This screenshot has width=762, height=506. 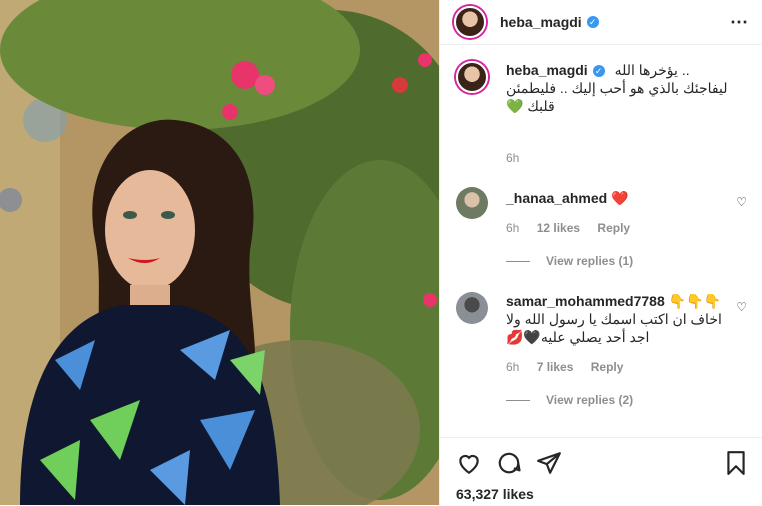 What do you see at coordinates (652, 70) in the screenshot?
I see `caption-line1: يؤخرها الله ..` at bounding box center [652, 70].